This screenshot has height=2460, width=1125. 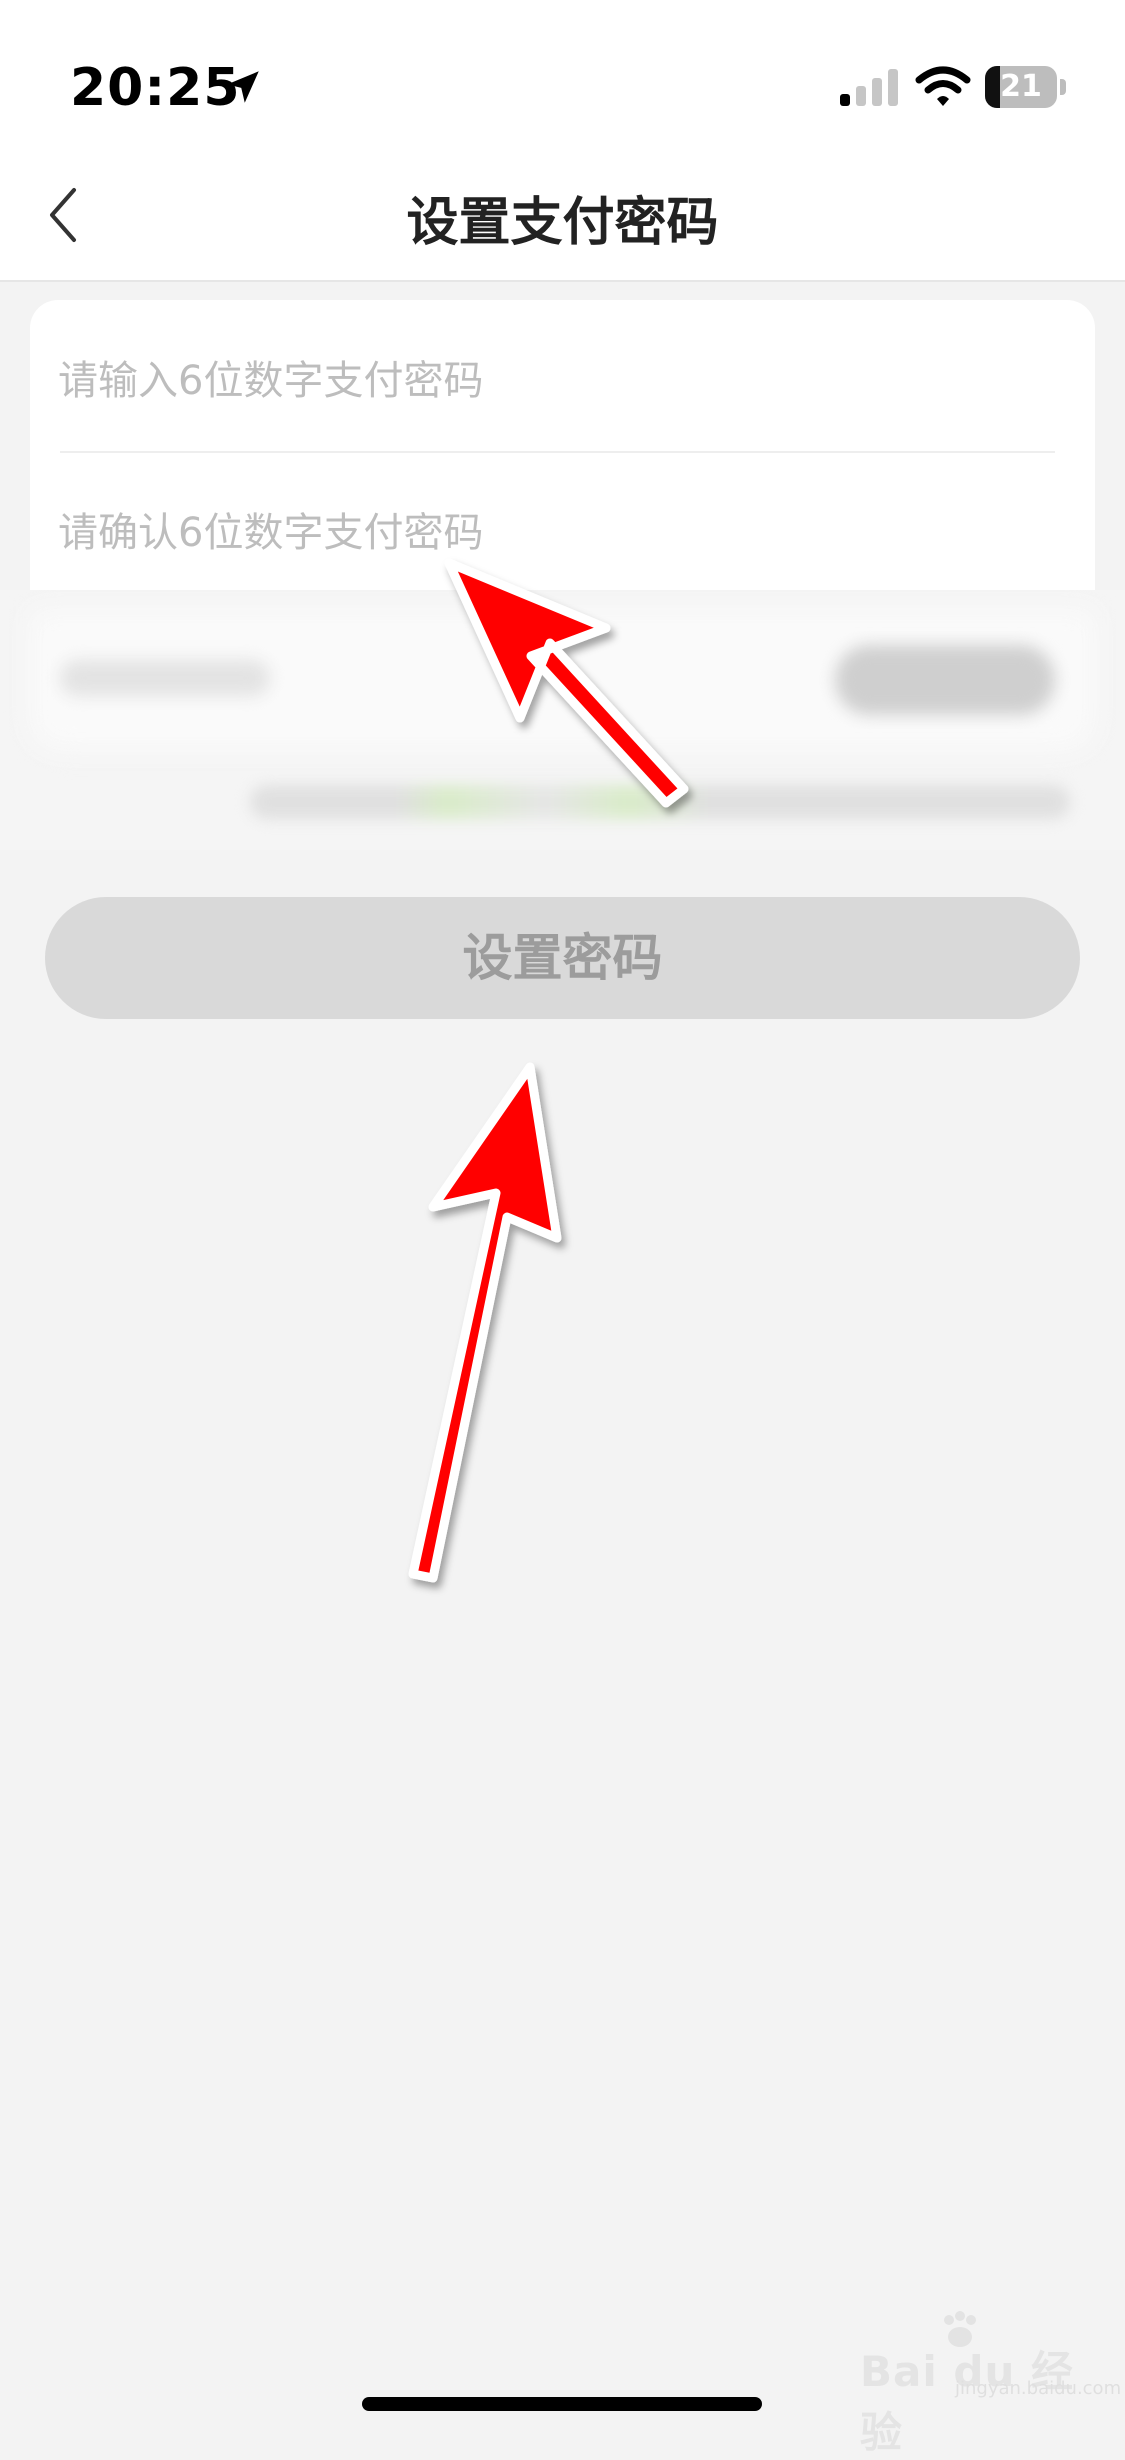 I want to click on blurred-region, so click(x=562, y=720).